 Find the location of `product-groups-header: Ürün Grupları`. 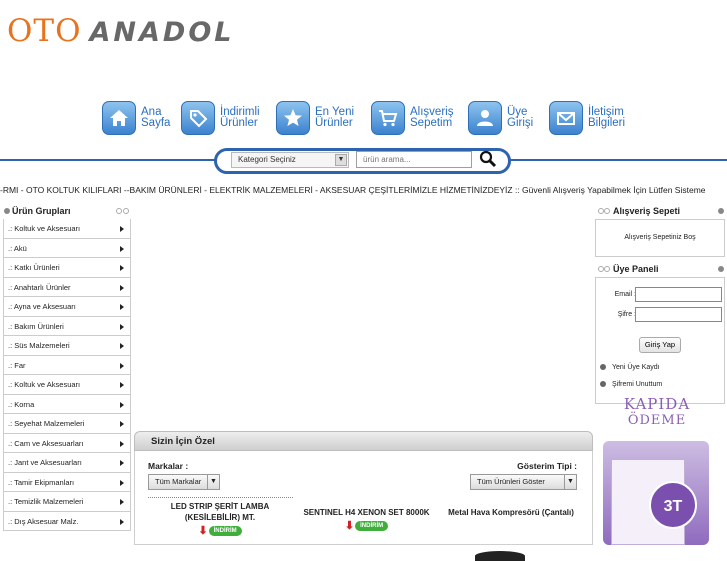

product-groups-header: Ürün Grupları is located at coordinates (66, 211).